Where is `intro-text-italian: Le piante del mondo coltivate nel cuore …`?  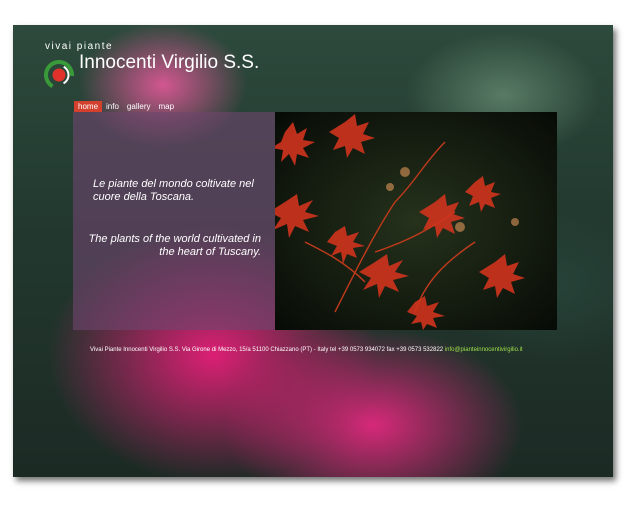 intro-text-italian: Le piante del mondo coltivate nel cuore … is located at coordinates (173, 190).